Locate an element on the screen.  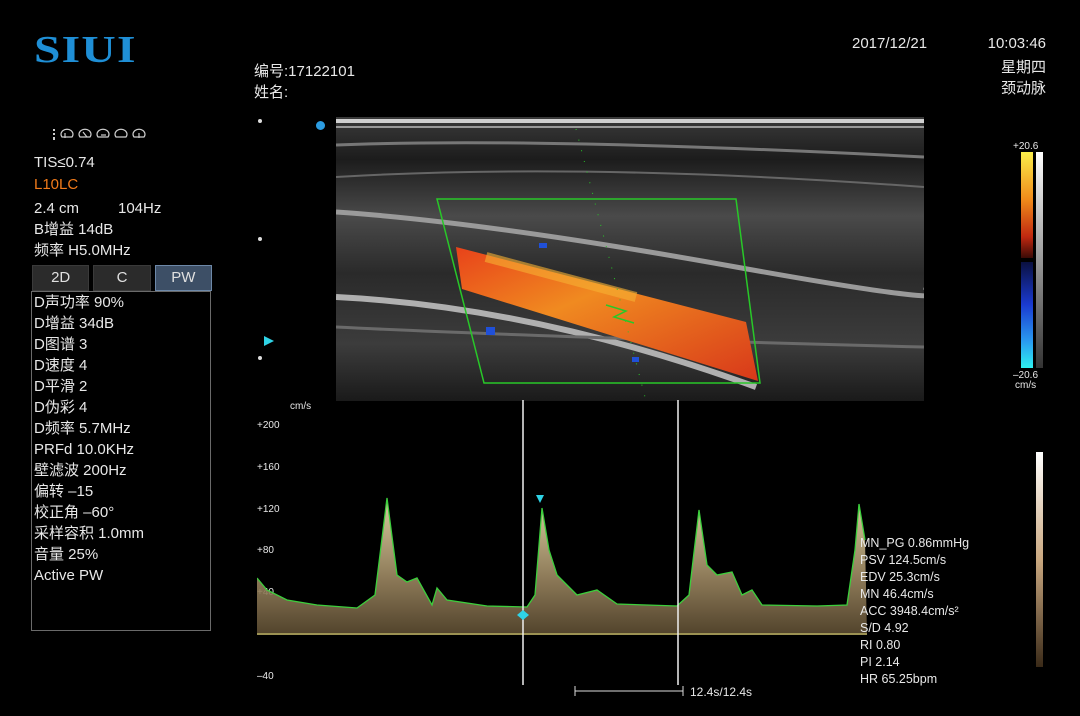
meas-mn-pg: MN_PG 0.86mmHg is located at coordinates (915, 543).